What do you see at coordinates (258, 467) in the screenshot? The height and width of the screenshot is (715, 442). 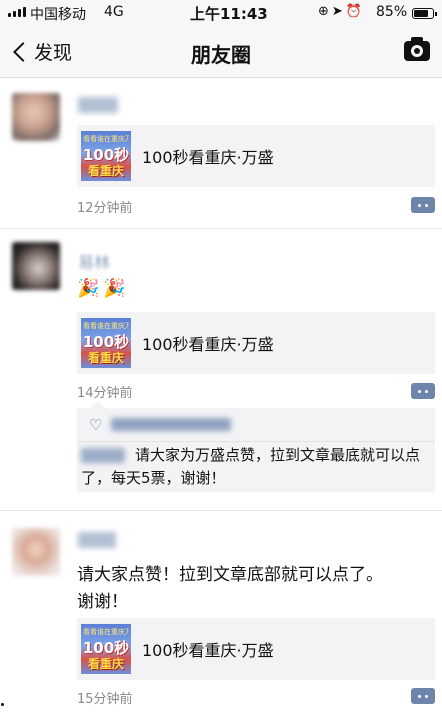 I see `comment-text: 请大家为万盛点赞，拉到文章最底就可以点了，每天5票，谢谢！` at bounding box center [258, 467].